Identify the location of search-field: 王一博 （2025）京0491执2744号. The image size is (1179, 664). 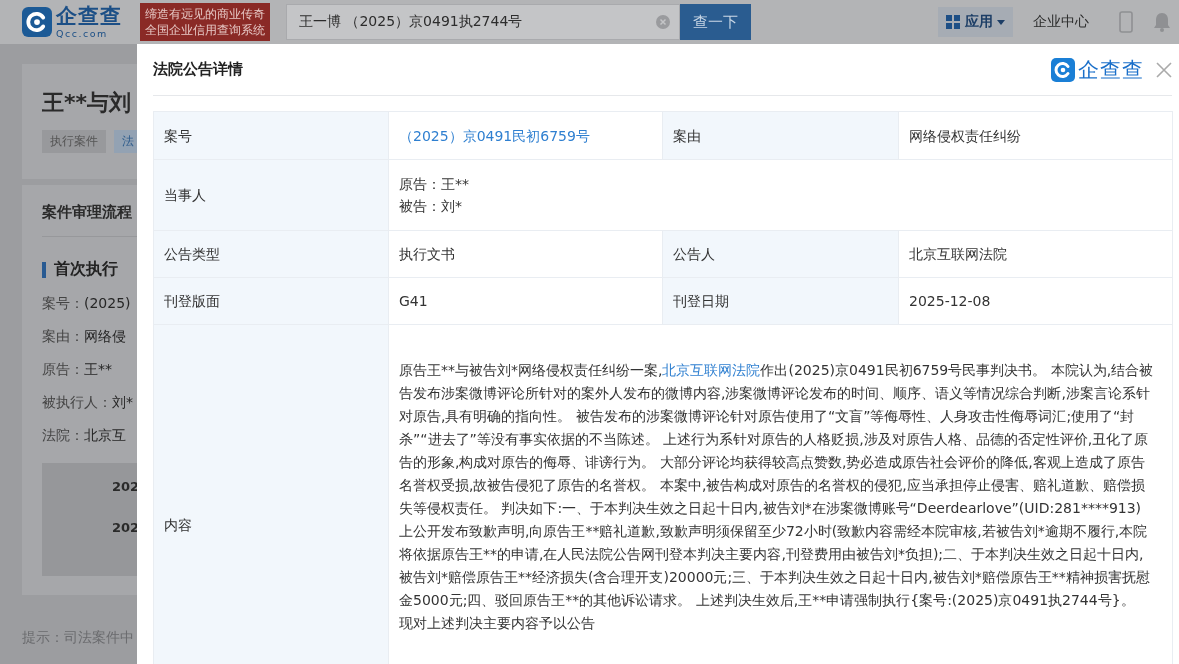
(483, 22).